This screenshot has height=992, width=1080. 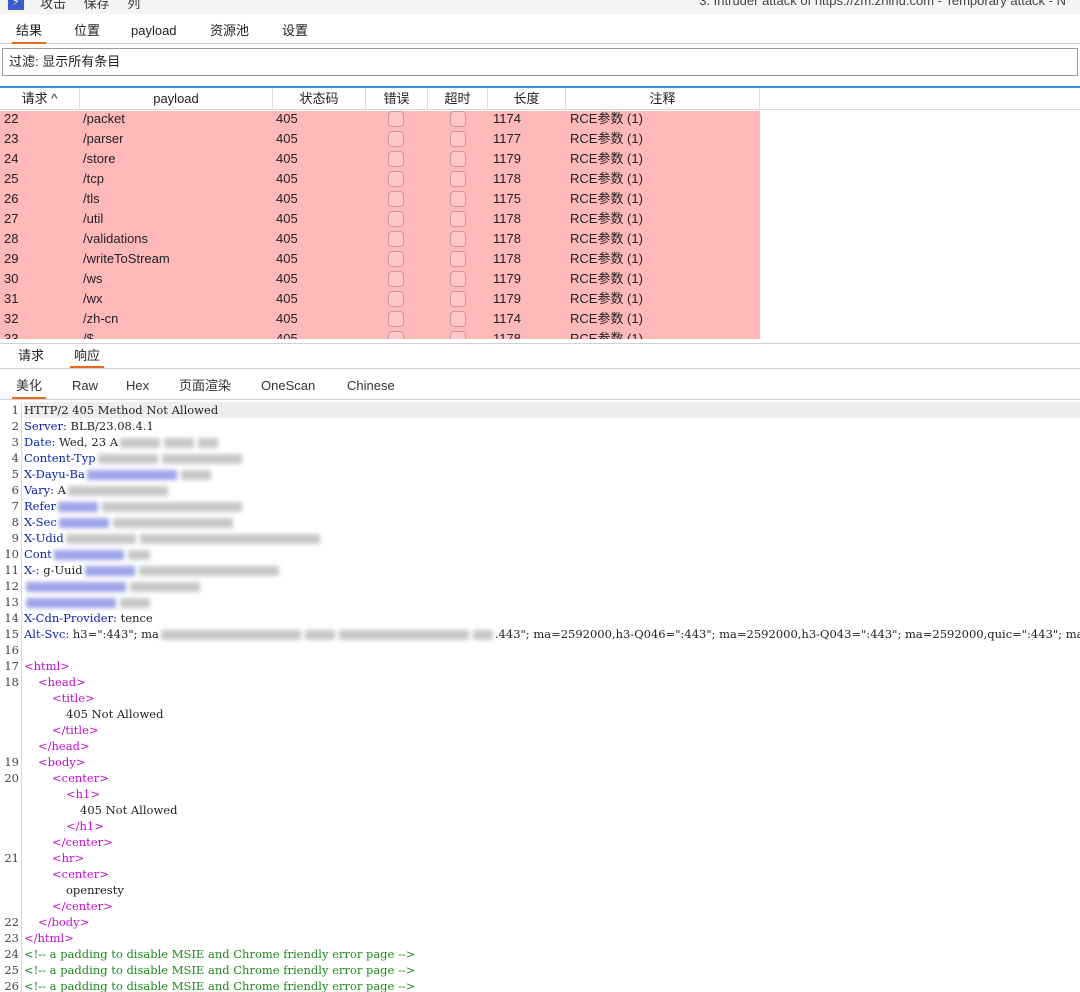 What do you see at coordinates (97, 5) in the screenshot?
I see `menu-save: 保存` at bounding box center [97, 5].